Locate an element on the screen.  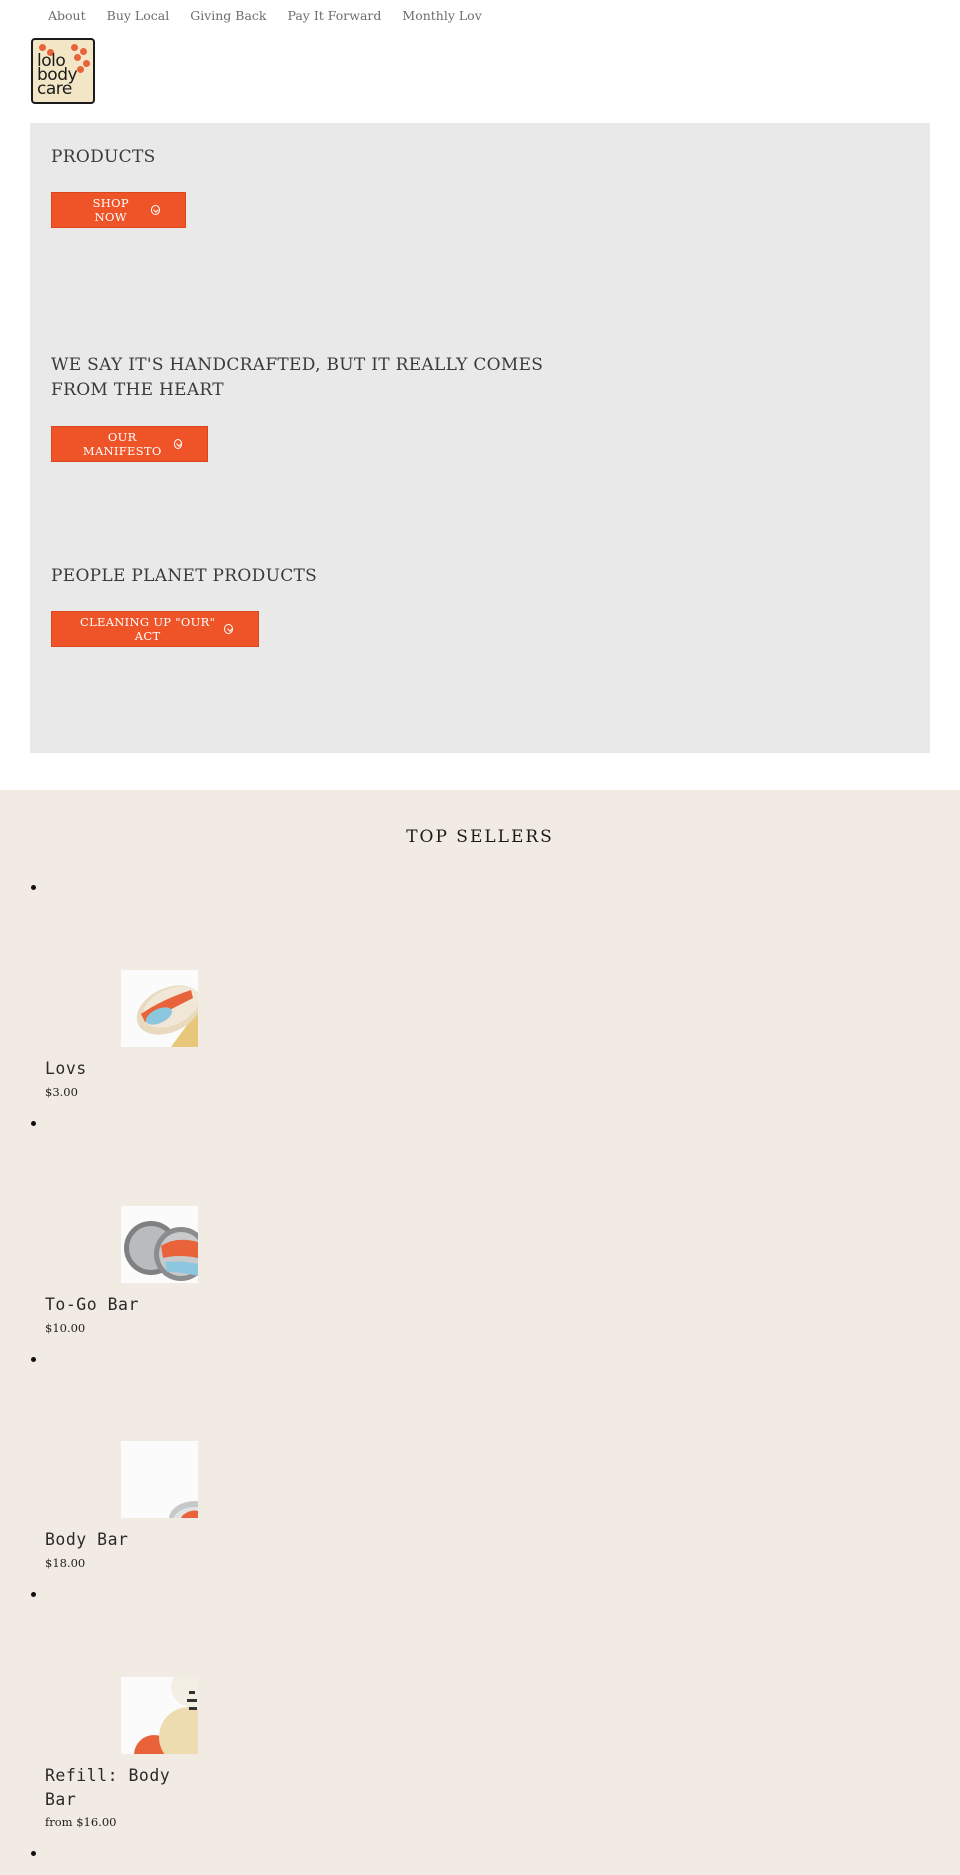
nav-link-monthly-lov: Monthly Lov is located at coordinates (441, 16).